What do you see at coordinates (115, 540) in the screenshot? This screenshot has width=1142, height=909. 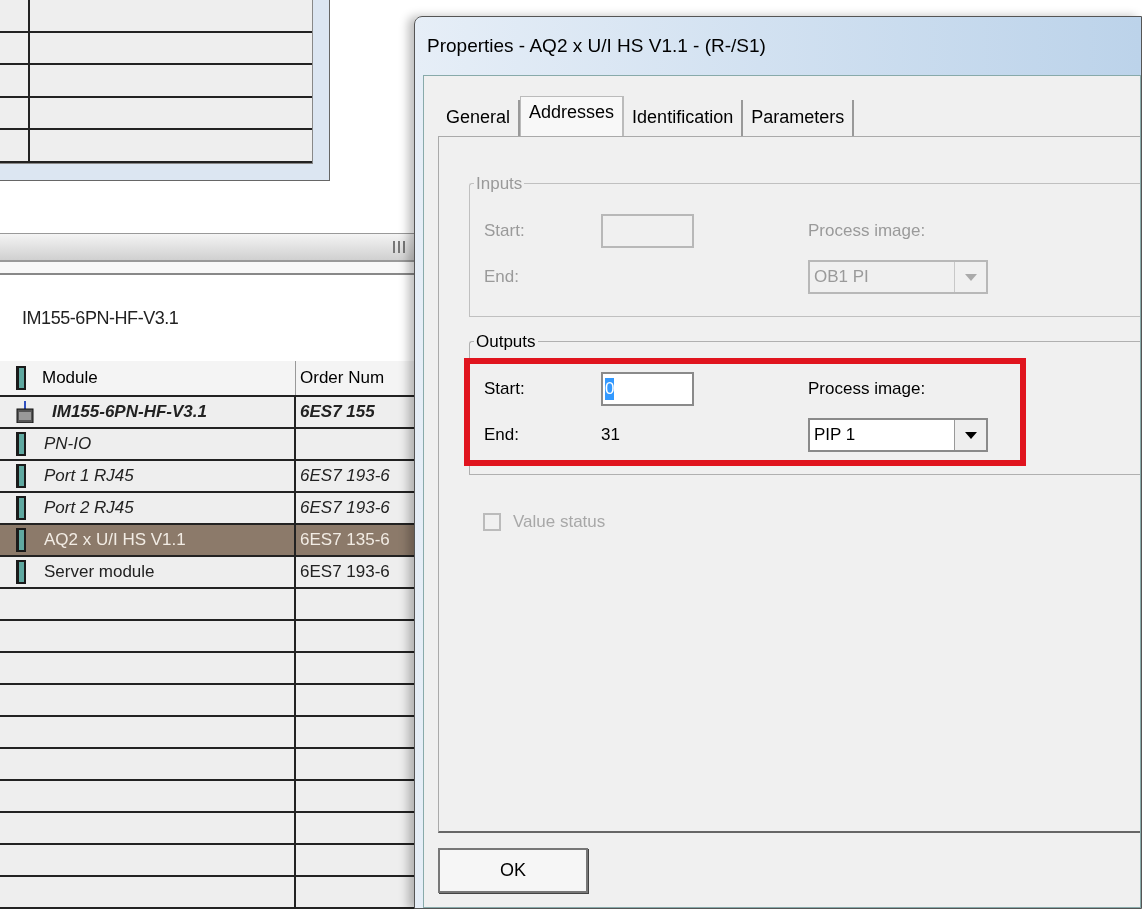 I see `module-name: AQ2 x U/I HS V1.1` at bounding box center [115, 540].